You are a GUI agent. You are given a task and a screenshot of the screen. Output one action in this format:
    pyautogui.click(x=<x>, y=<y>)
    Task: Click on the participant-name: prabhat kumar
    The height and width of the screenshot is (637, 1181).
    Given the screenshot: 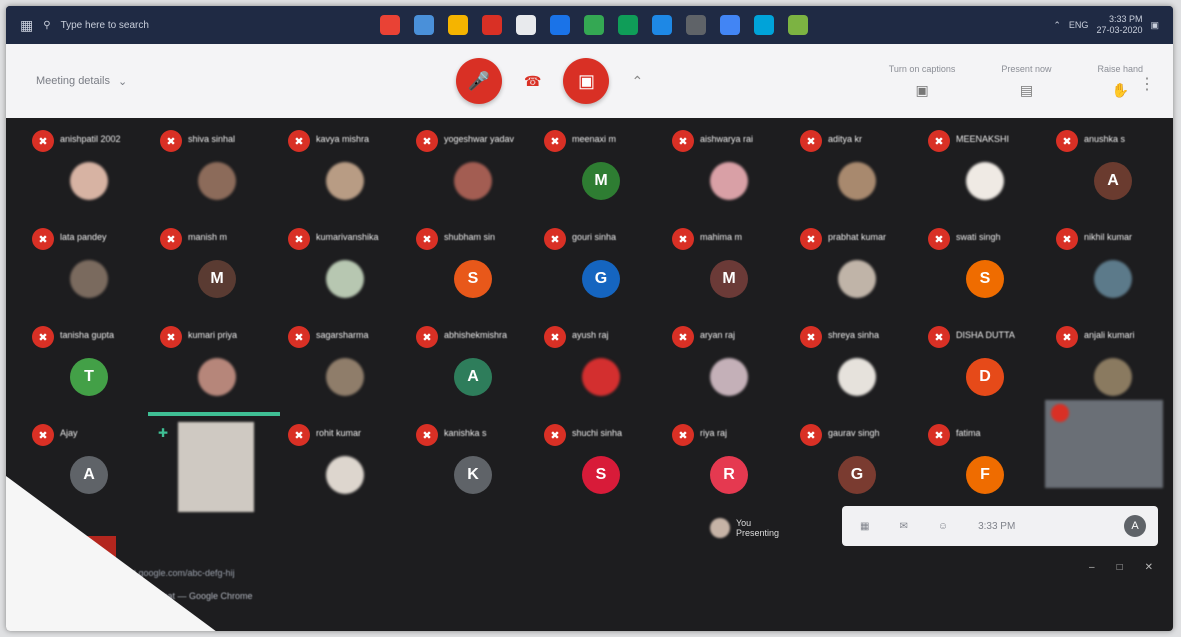 What is the action you would take?
    pyautogui.click(x=857, y=237)
    